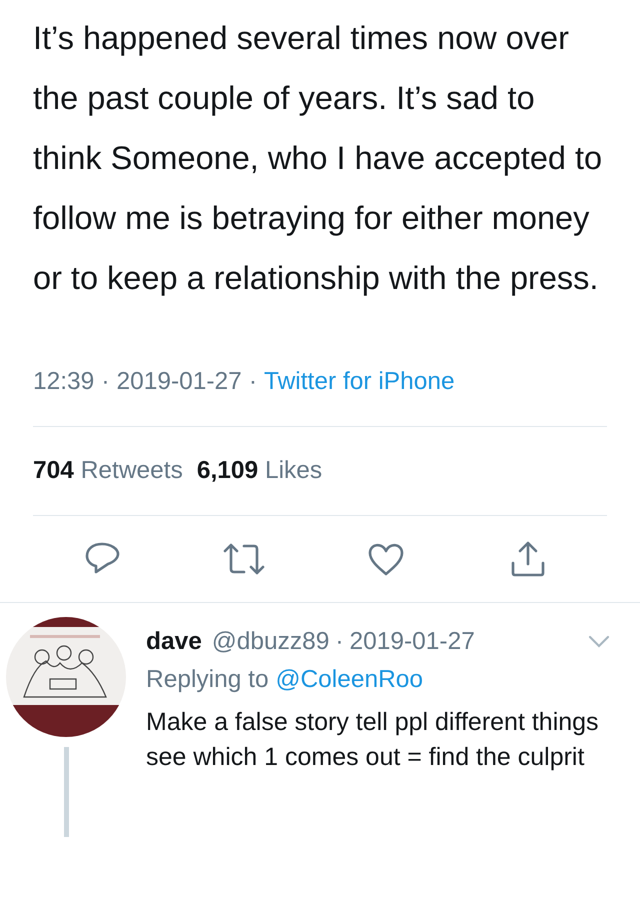 This screenshot has width=640, height=907. I want to click on replying-to-text: Replying to @ColeenRoo, so click(285, 680).